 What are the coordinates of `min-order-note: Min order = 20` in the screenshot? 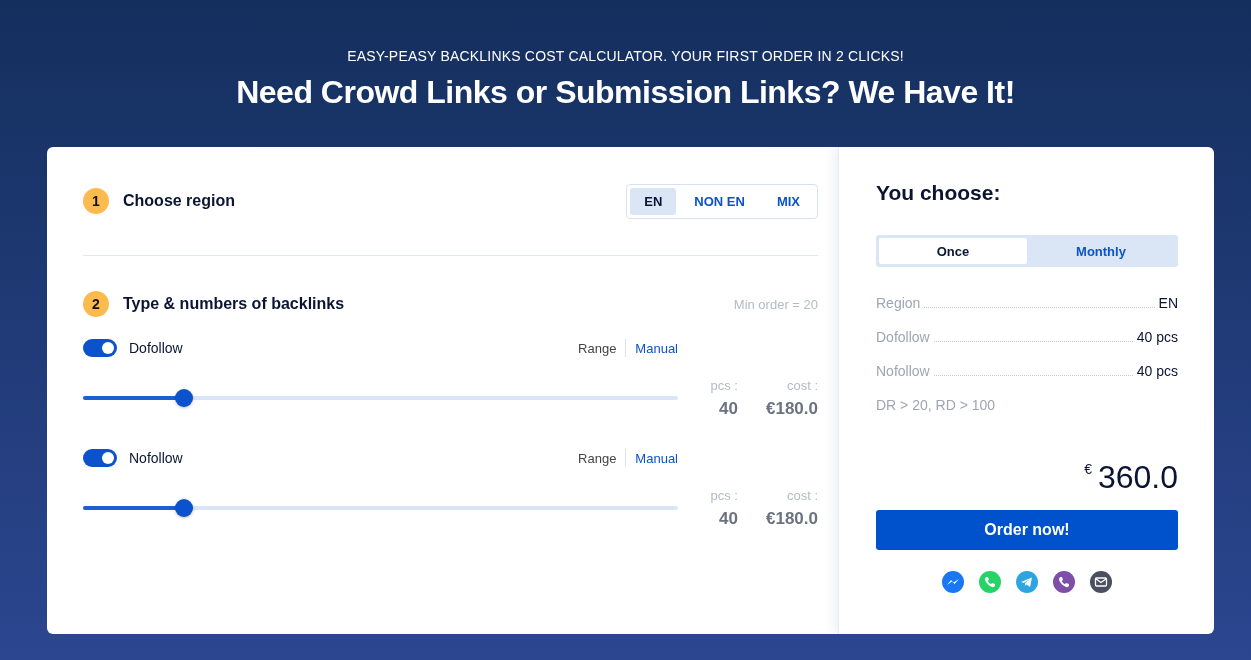 It's located at (775, 304).